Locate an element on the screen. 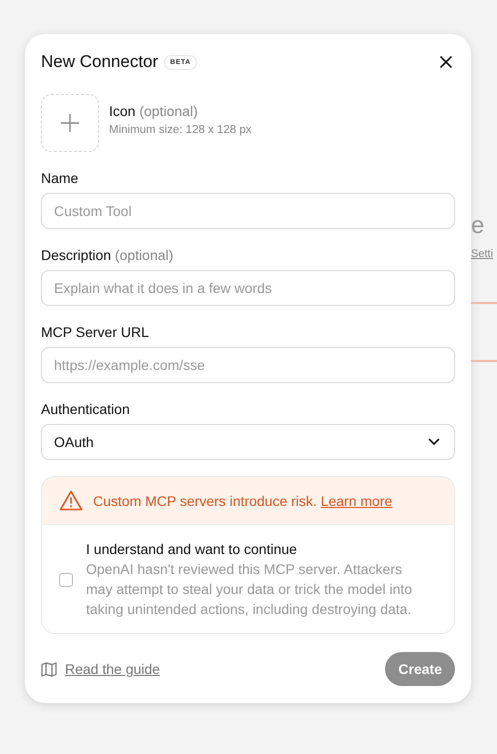 The width and height of the screenshot is (497, 754). plus-icon is located at coordinates (70, 123).